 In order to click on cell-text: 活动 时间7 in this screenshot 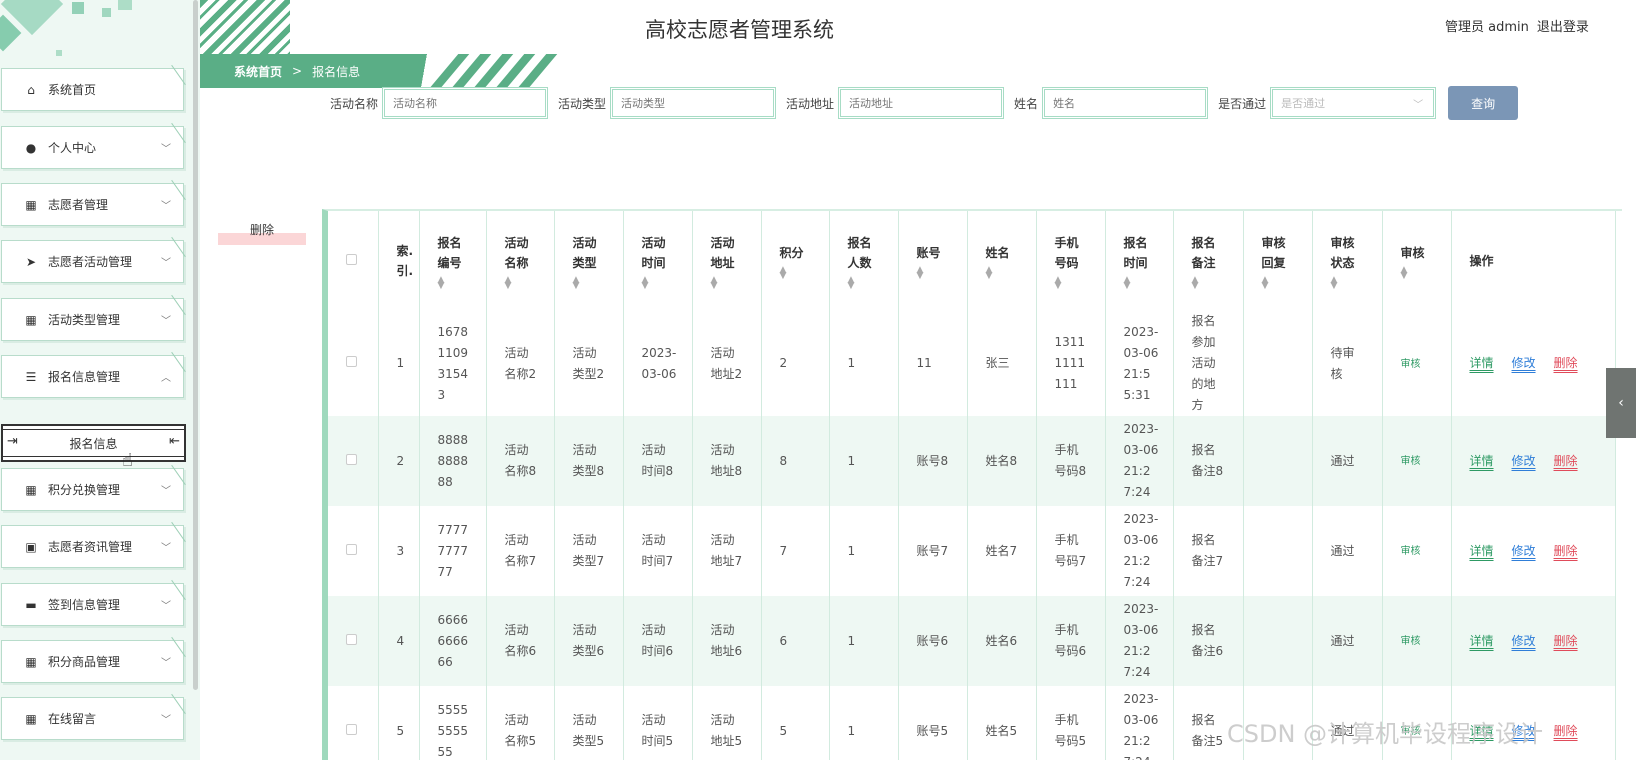, I will do `click(657, 550)`.